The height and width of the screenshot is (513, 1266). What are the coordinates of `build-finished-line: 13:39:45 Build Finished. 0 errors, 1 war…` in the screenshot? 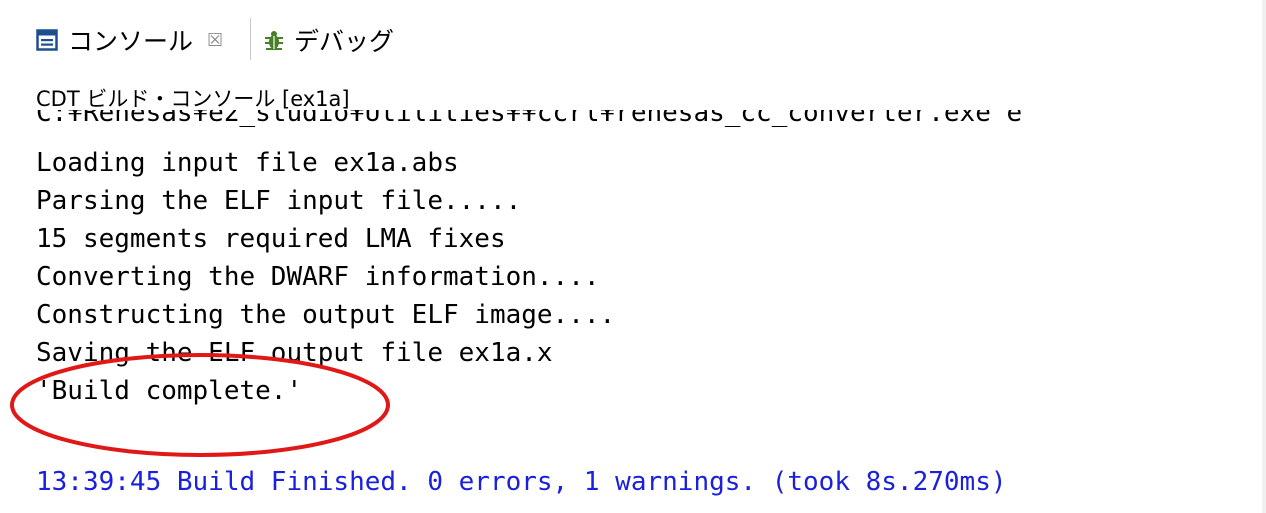 It's located at (521, 482).